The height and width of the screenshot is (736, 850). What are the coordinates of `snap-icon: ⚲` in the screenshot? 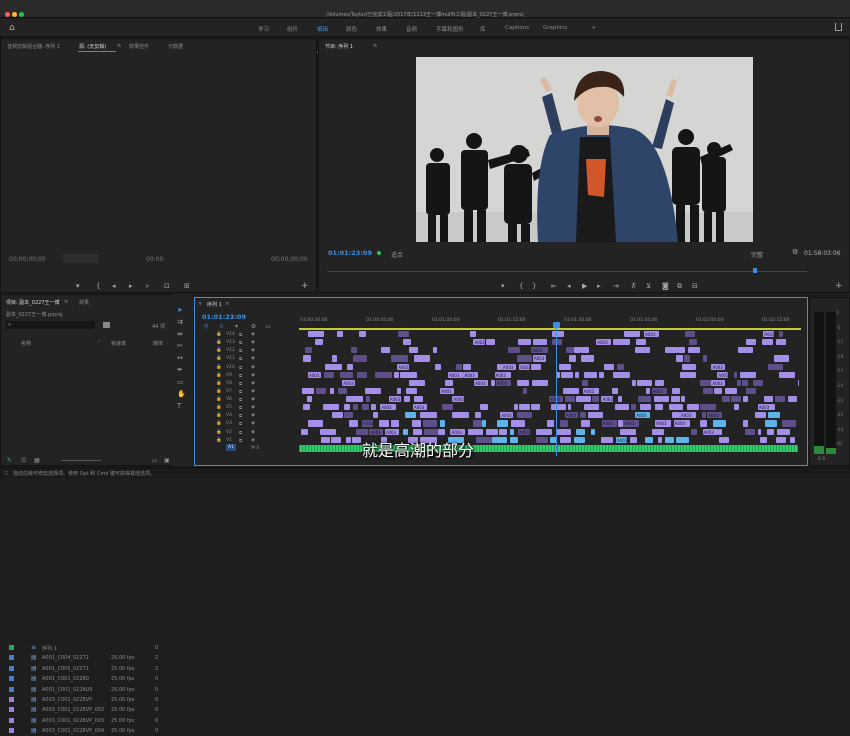 It's located at (206, 326).